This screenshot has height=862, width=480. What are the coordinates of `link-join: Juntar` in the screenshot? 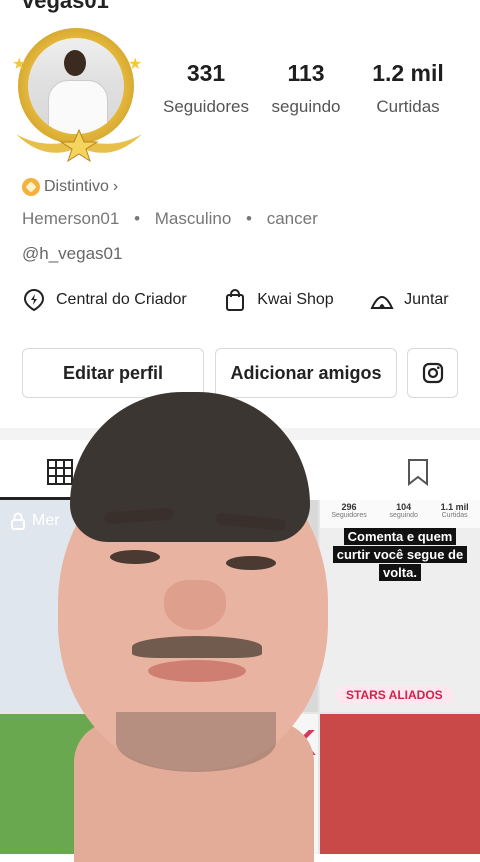 It's located at (409, 300).